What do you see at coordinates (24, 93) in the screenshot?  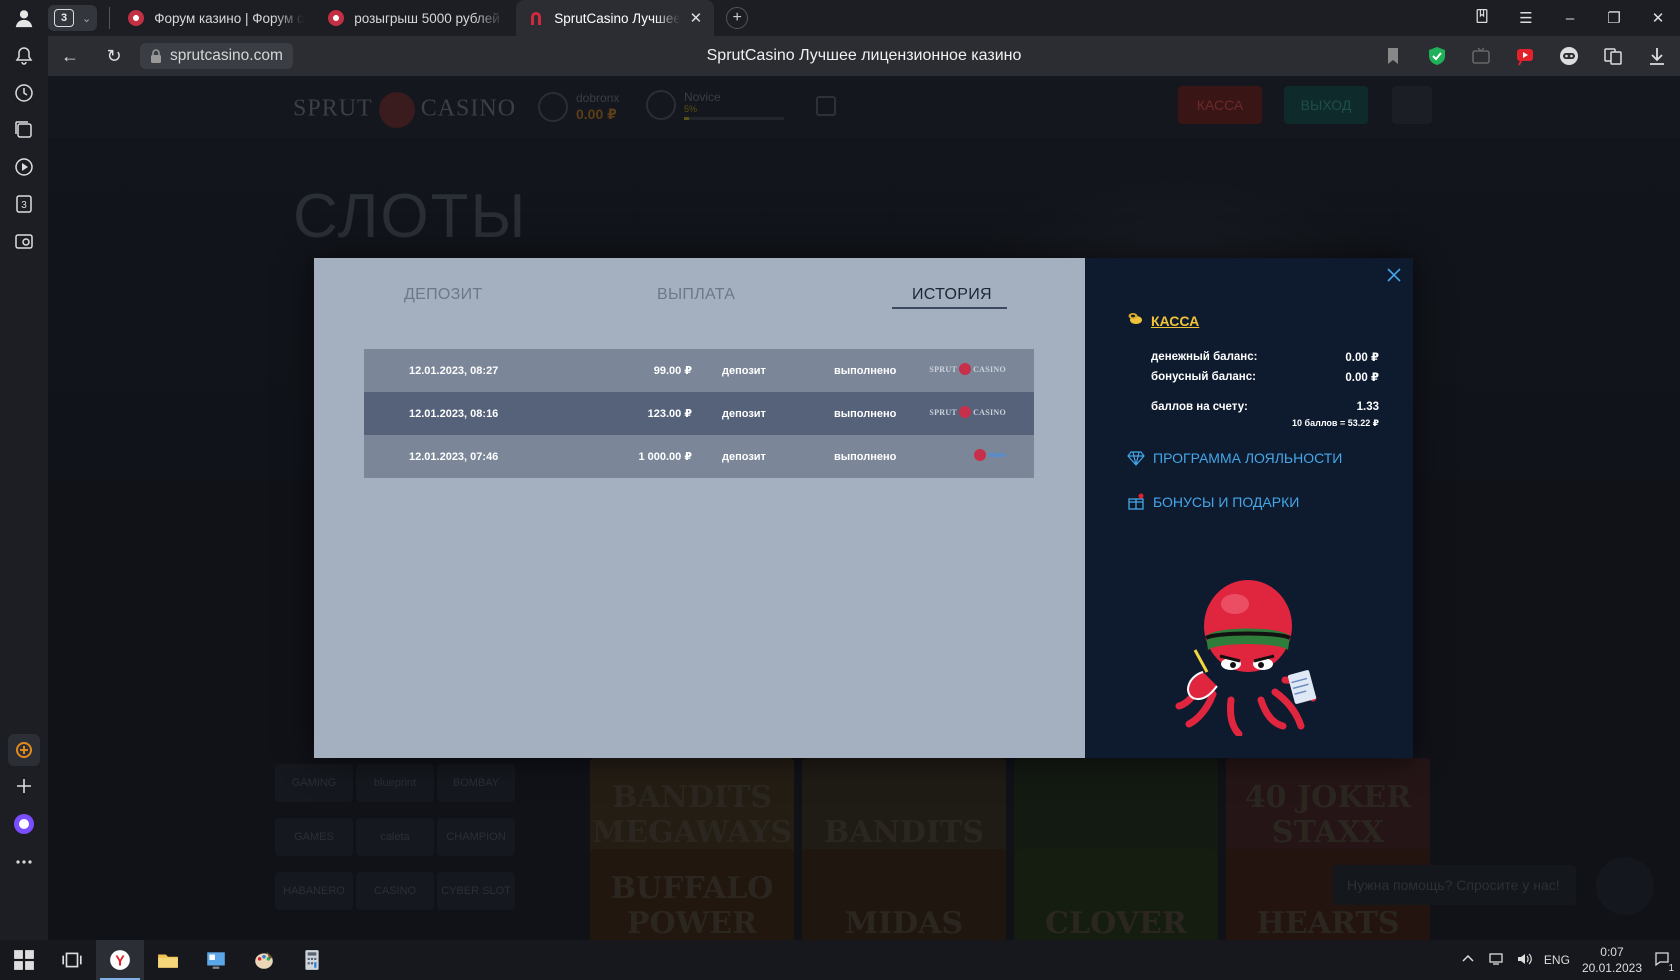 I see `history-clock-icon` at bounding box center [24, 93].